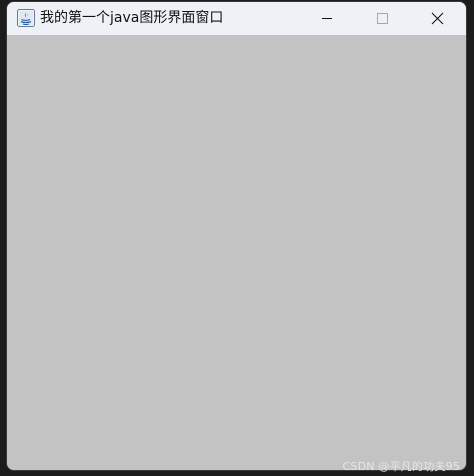 The image size is (474, 476). What do you see at coordinates (236, 18) in the screenshot?
I see `title-bar: 我的第一个java图形界面窗口` at bounding box center [236, 18].